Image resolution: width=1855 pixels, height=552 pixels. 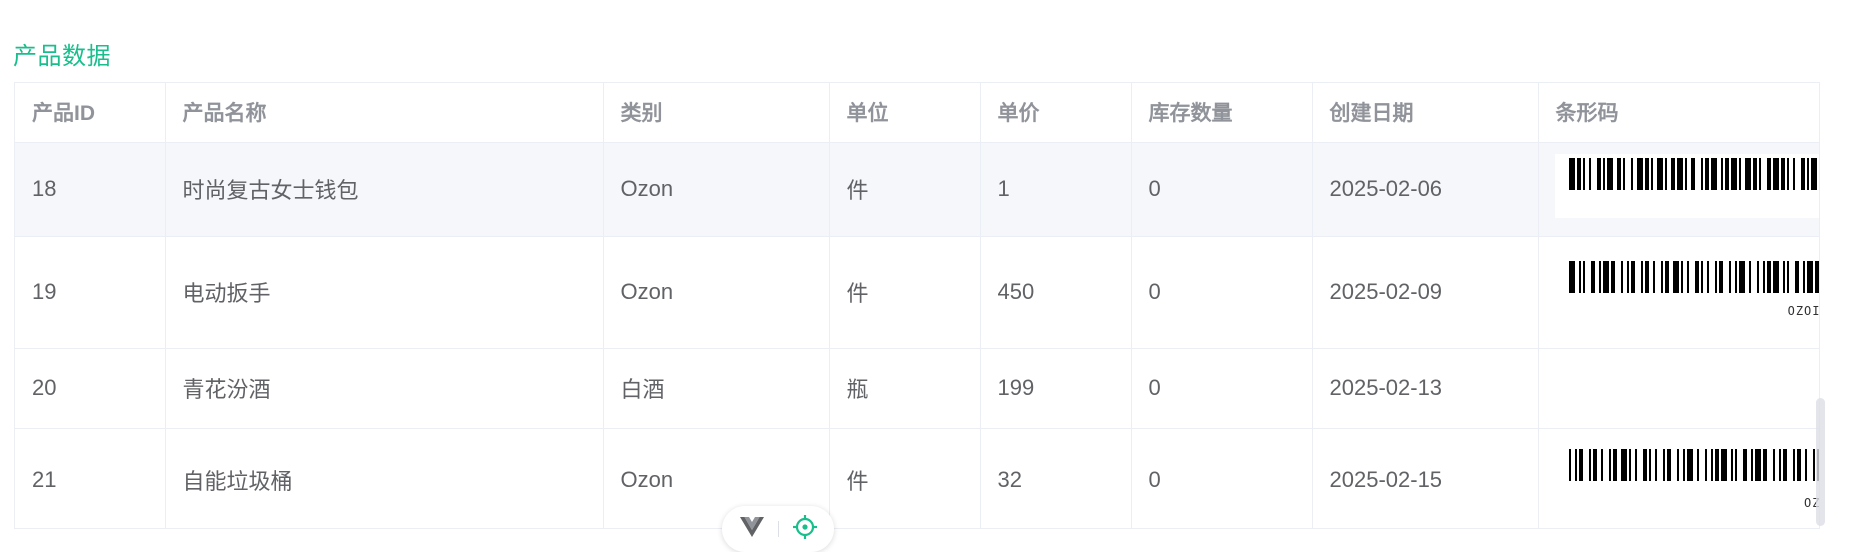 I want to click on cell-id: 18, so click(x=90, y=189).